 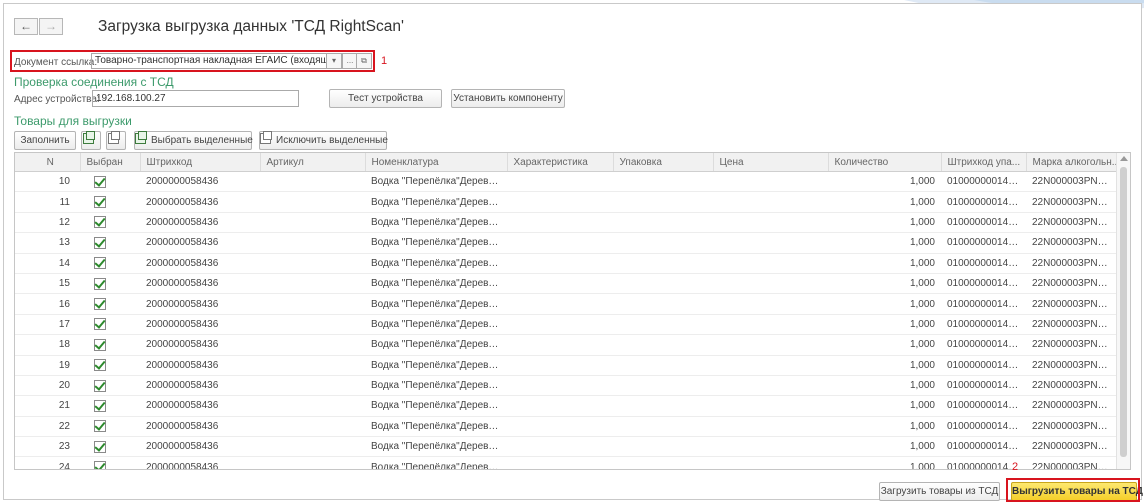 I want to click on column-header: N, so click(x=48, y=162).